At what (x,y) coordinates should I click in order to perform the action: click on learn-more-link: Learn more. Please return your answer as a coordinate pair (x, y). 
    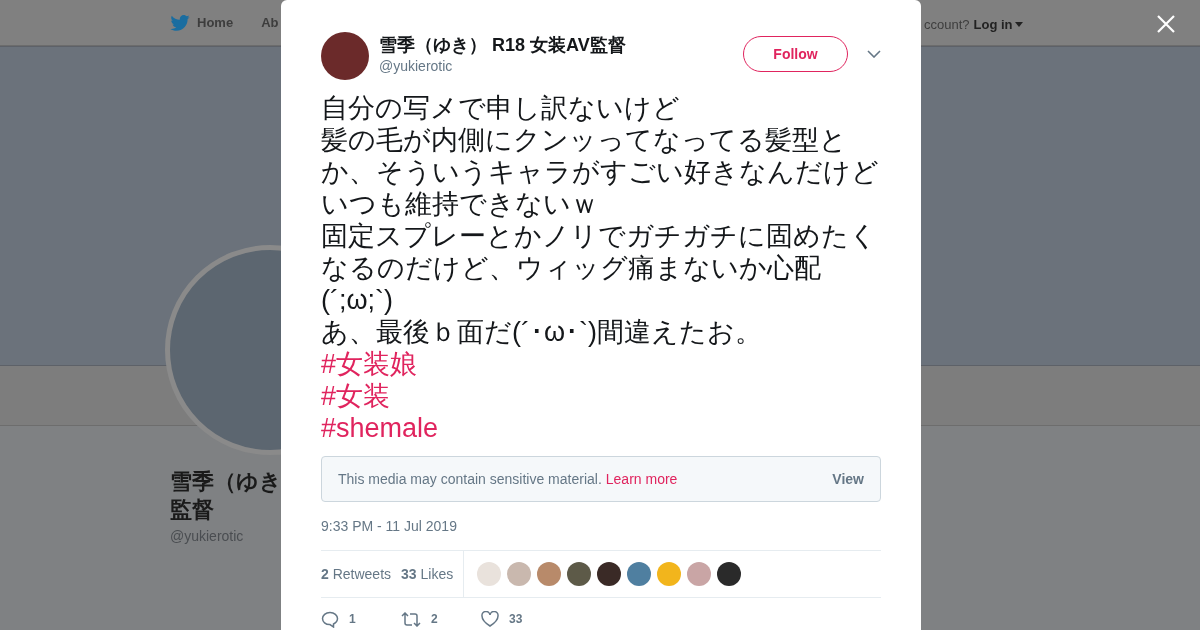
    Looking at the image, I should click on (641, 479).